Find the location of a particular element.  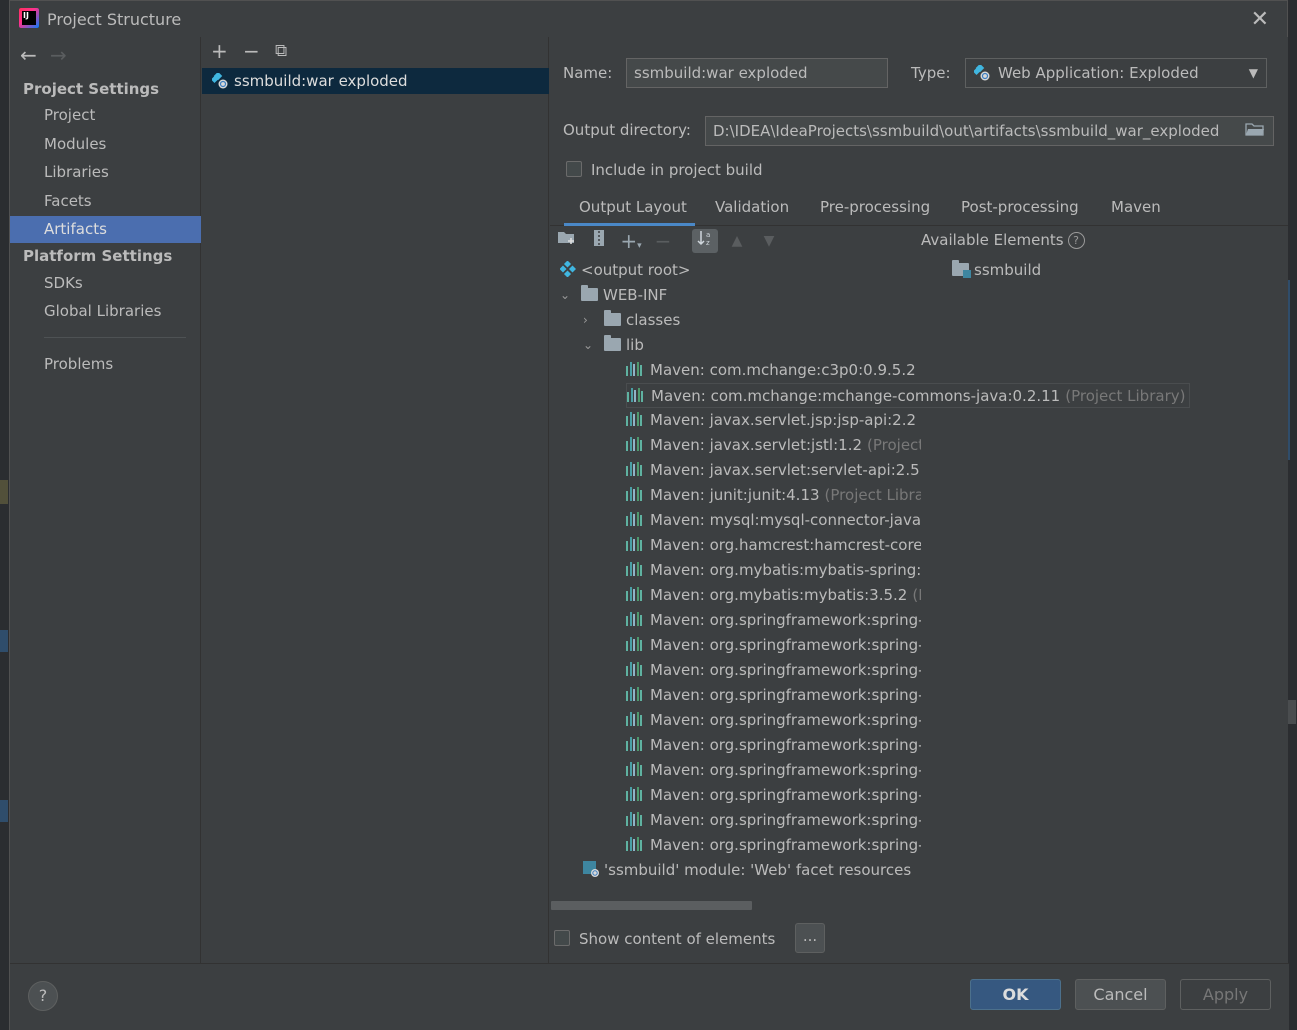

library-node: Maven: org.hamcrest:hamcrest-core:1 is located at coordinates (773, 545).